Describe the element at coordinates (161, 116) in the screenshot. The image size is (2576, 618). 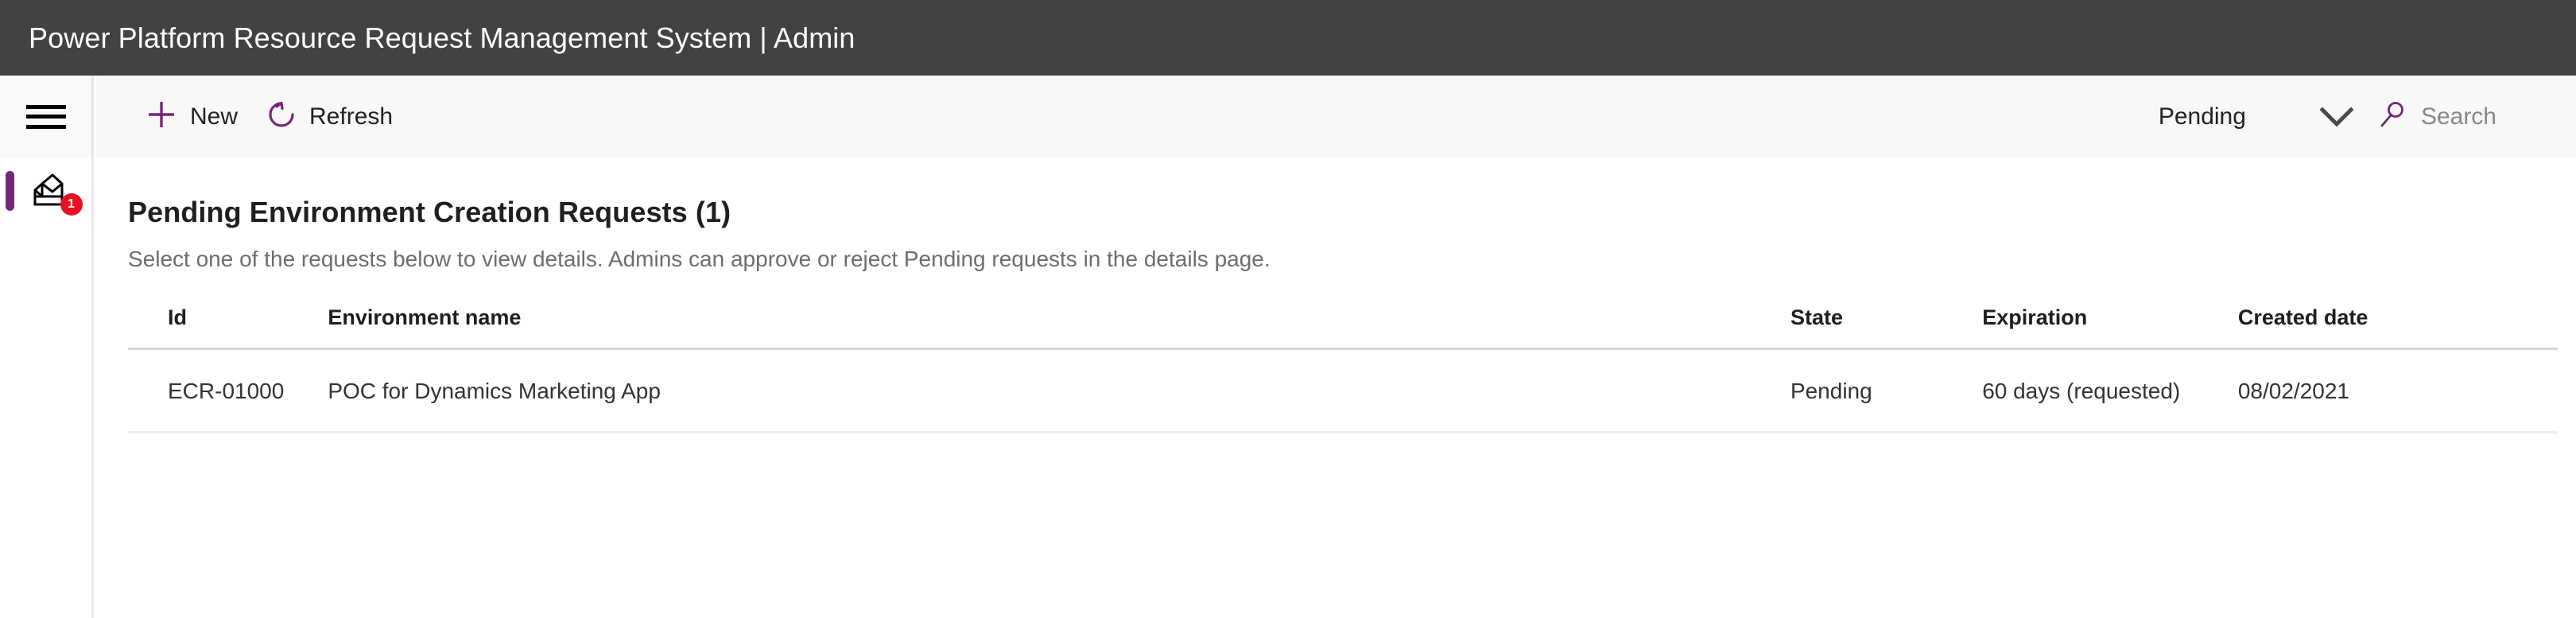
I see `plus-icon` at that location.